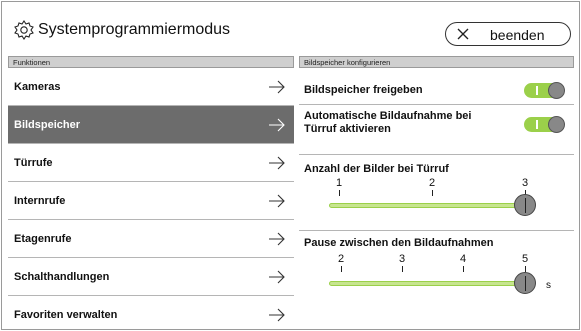 Image resolution: width=581 pixels, height=331 pixels. Describe the element at coordinates (151, 313) in the screenshot. I see `nav-item-favoriten: Favoriten verwalten` at that location.